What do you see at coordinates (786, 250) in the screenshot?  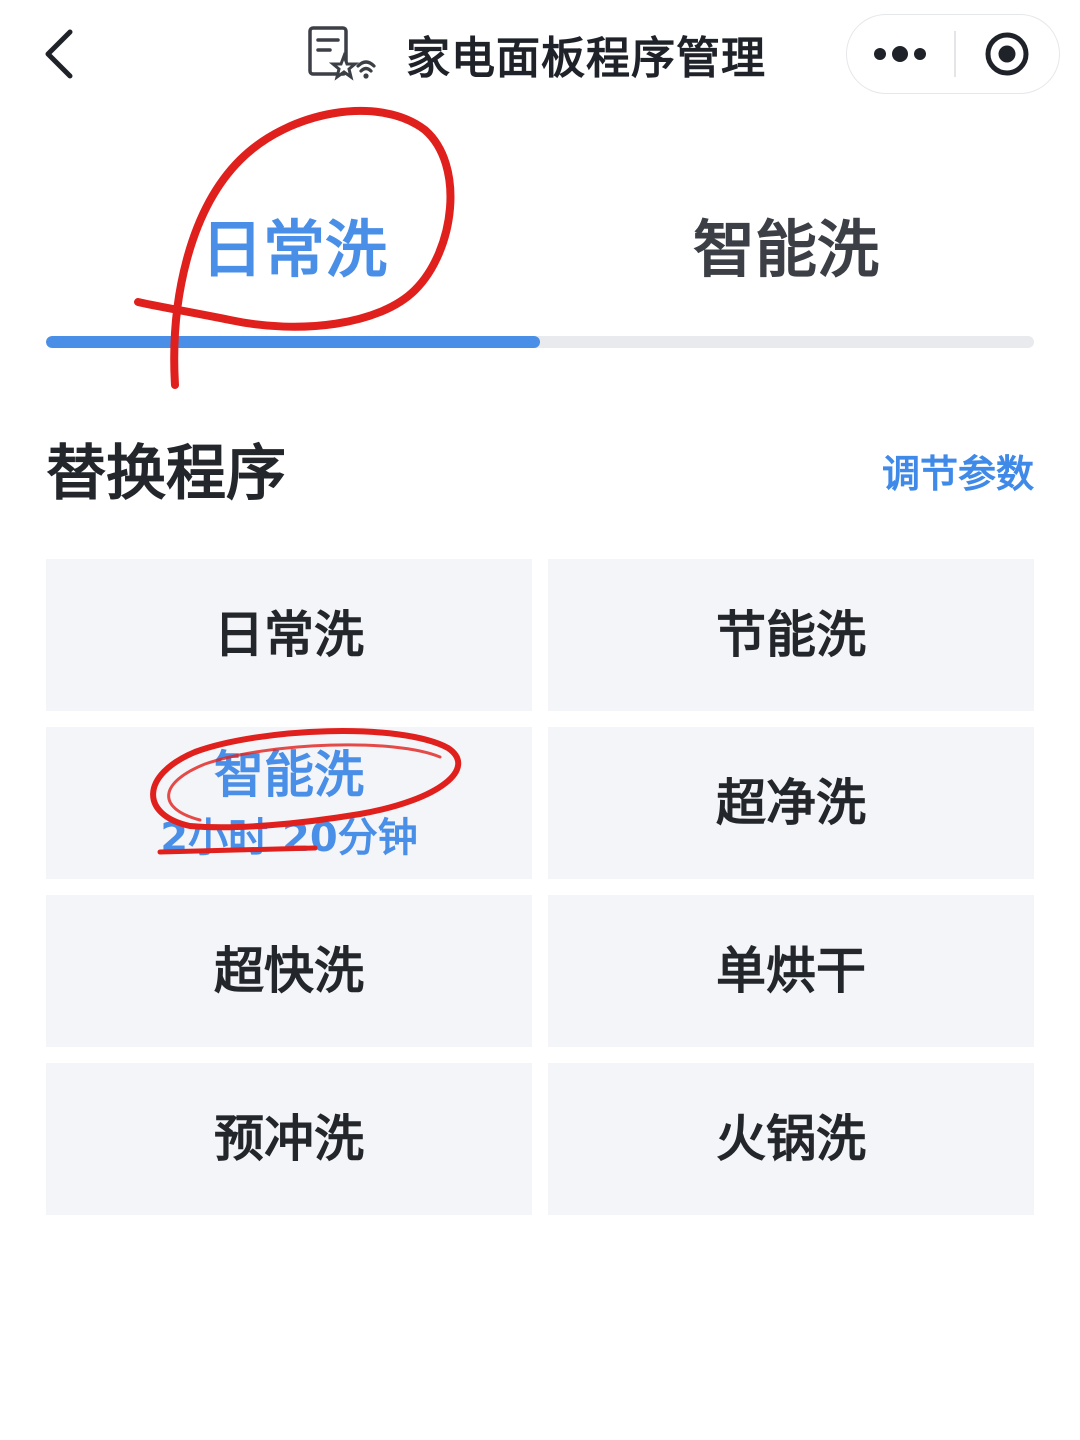 I see `tab-smart-wash: 智能洗` at bounding box center [786, 250].